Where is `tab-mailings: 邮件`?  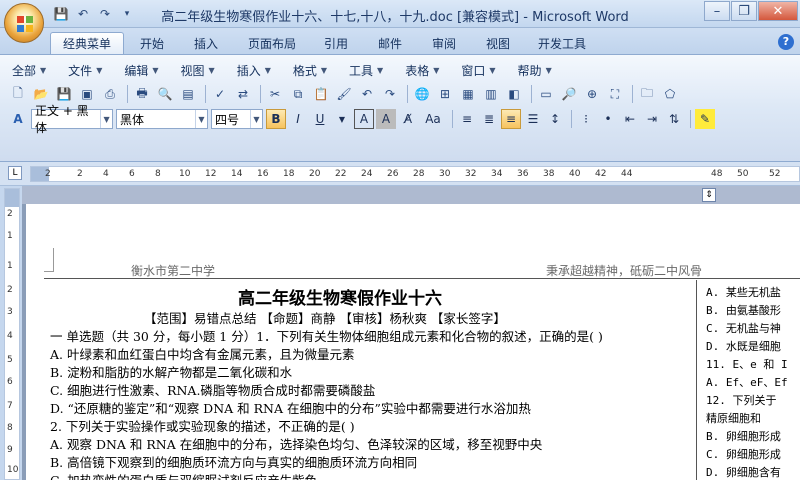 tab-mailings: 邮件 is located at coordinates (390, 43).